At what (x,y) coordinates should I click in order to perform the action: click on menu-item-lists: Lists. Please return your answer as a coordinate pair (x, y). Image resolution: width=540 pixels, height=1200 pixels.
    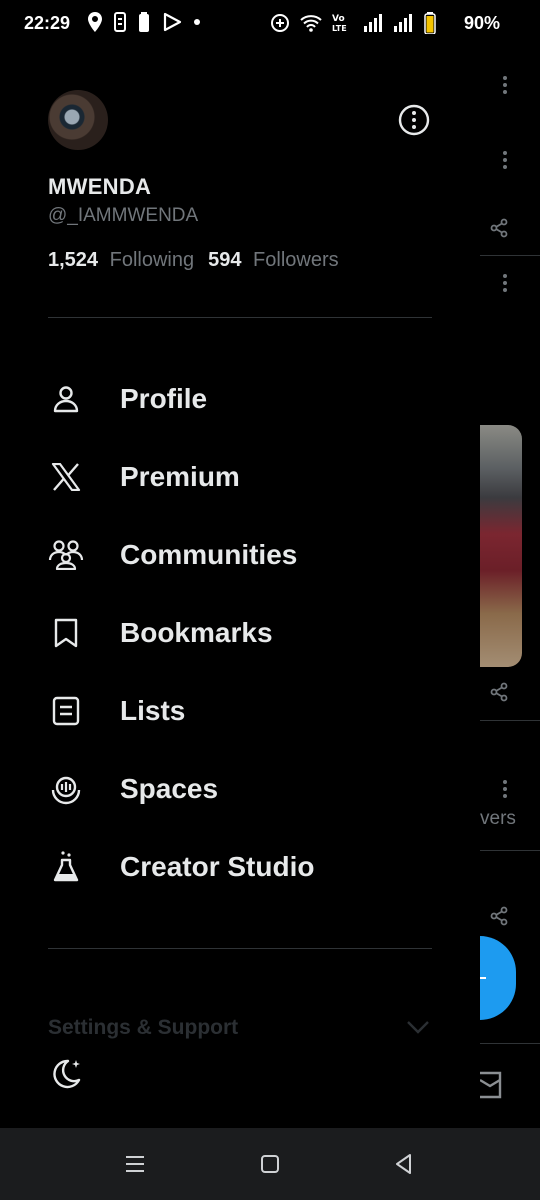
    Looking at the image, I should click on (240, 711).